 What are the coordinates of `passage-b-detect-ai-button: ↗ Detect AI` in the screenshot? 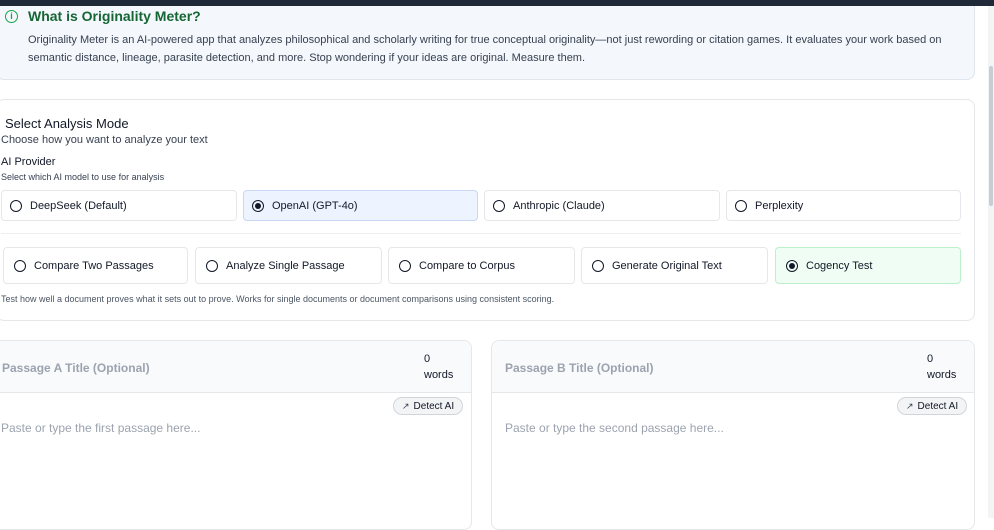 It's located at (932, 406).